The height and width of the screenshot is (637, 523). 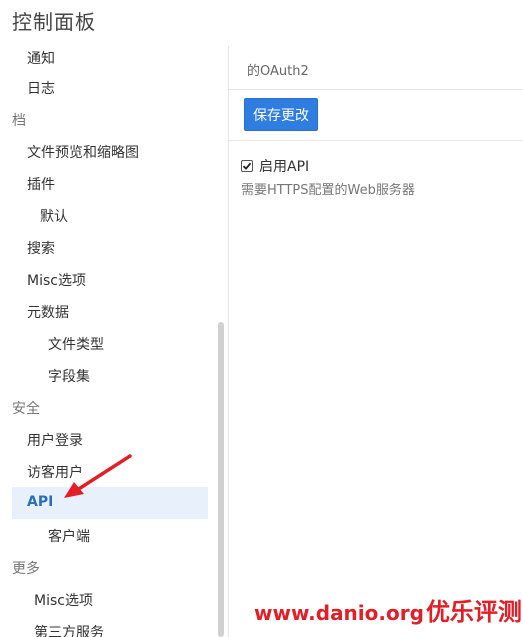 I want to click on sidebar-section-security: 安全, so click(x=26, y=409).